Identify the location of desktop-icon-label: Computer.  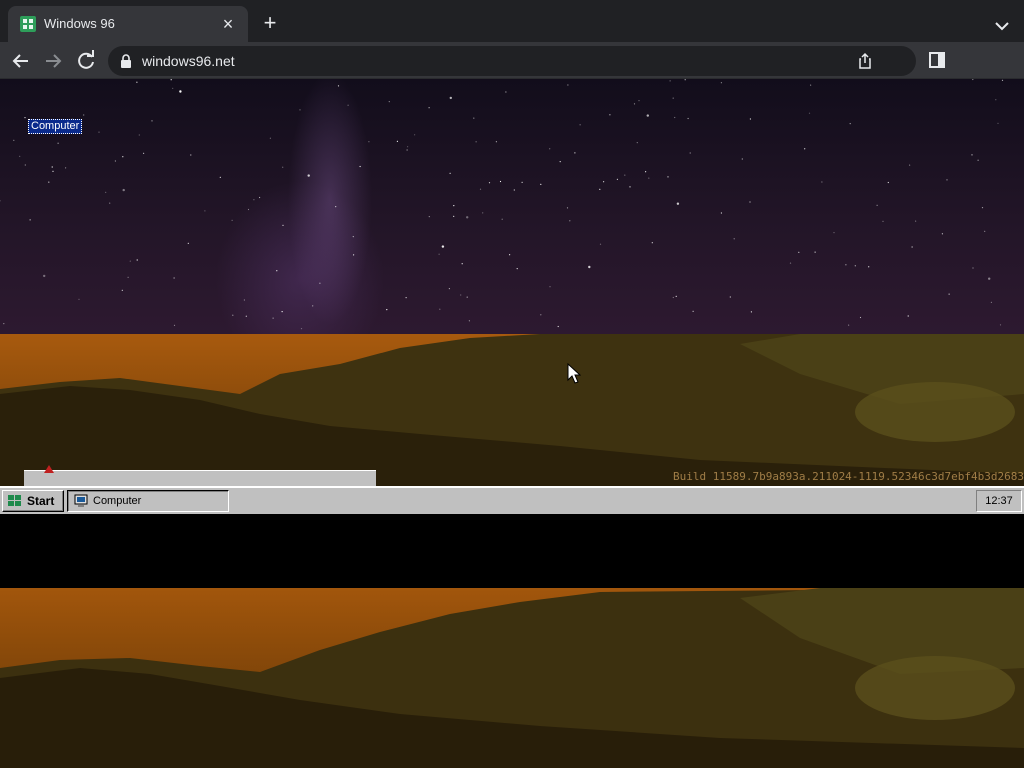
(55, 126).